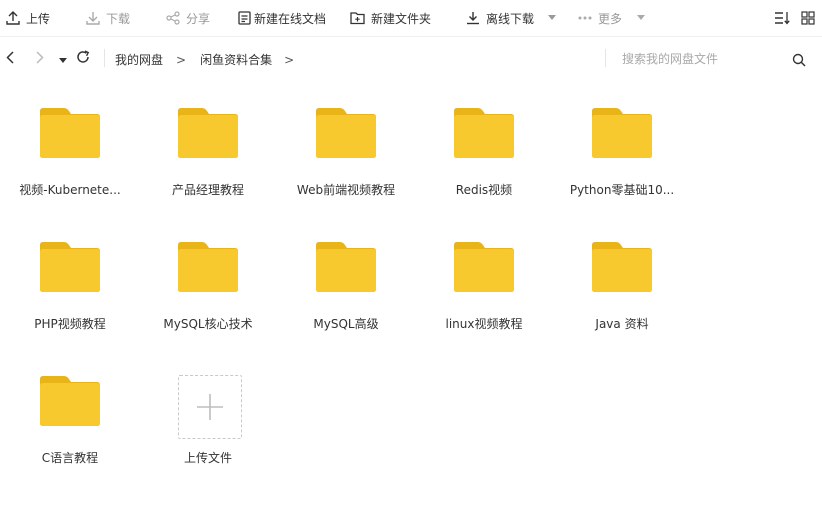  I want to click on chevron-right-icon, so click(40, 58).